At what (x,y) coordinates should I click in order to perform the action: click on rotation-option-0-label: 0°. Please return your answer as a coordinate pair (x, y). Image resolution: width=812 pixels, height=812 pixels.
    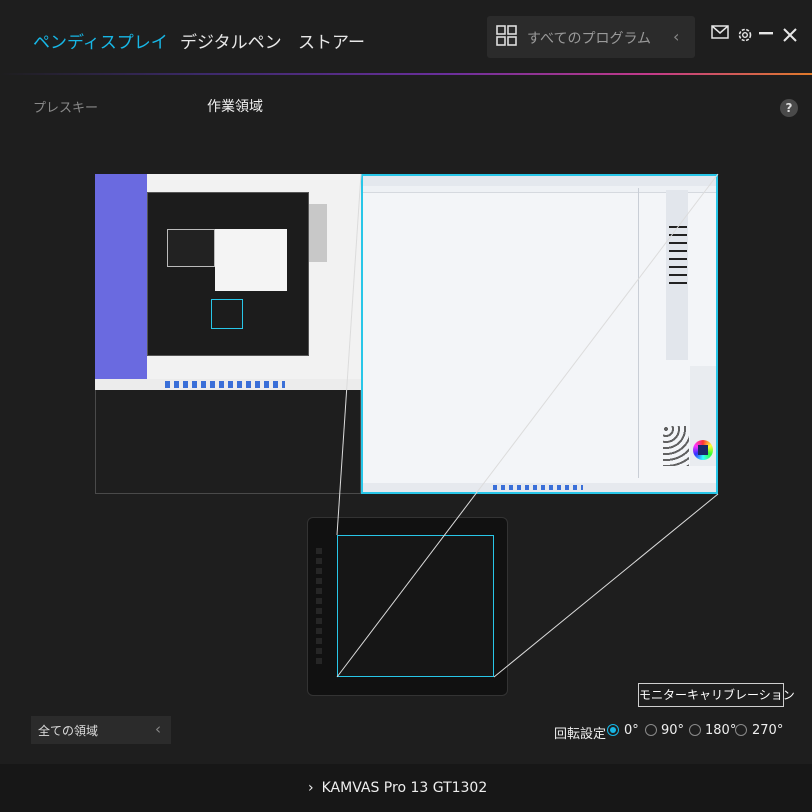
    Looking at the image, I should click on (631, 730).